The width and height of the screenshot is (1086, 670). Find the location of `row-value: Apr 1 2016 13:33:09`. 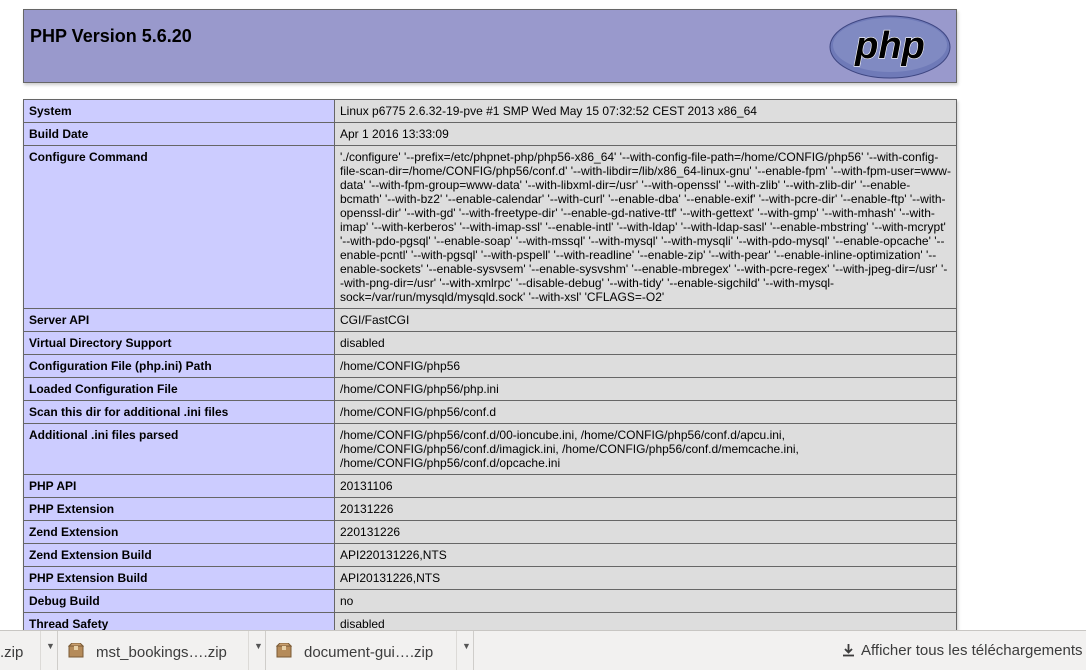

row-value: Apr 1 2016 13:33:09 is located at coordinates (645, 134).